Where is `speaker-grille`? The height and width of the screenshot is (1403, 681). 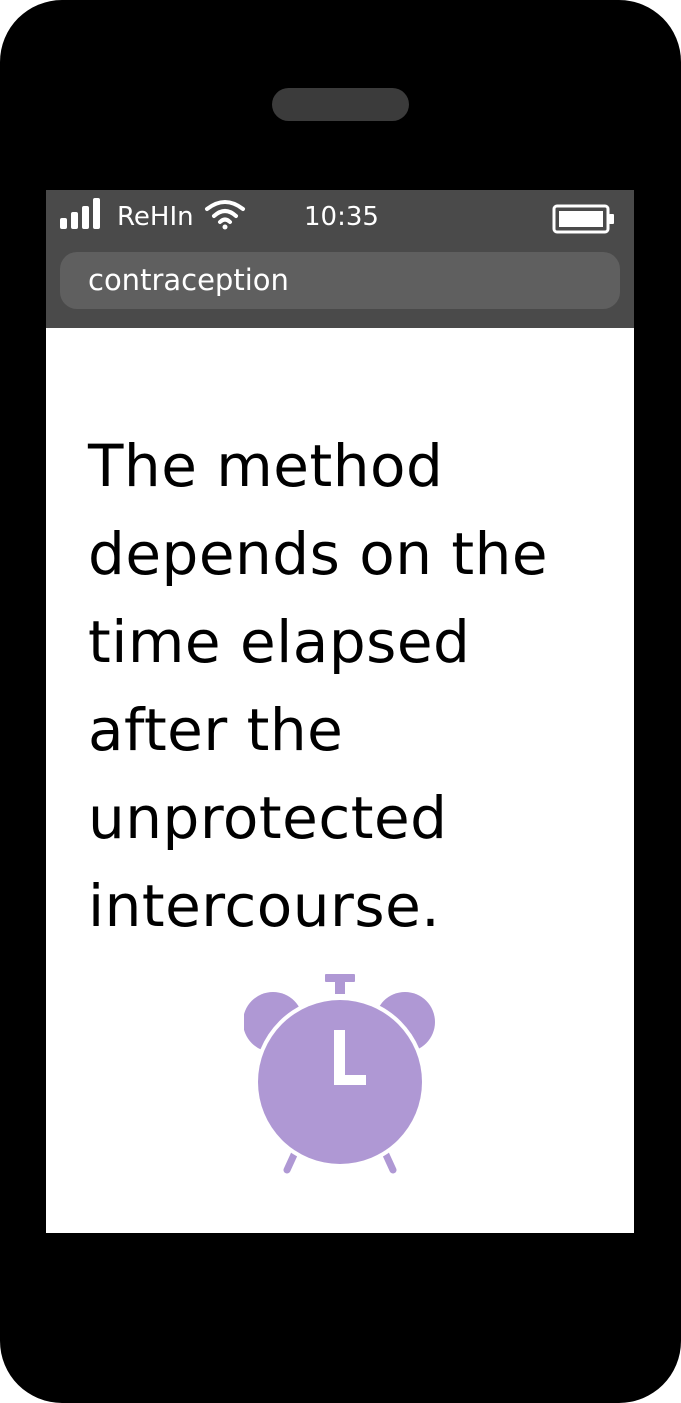 speaker-grille is located at coordinates (340, 104).